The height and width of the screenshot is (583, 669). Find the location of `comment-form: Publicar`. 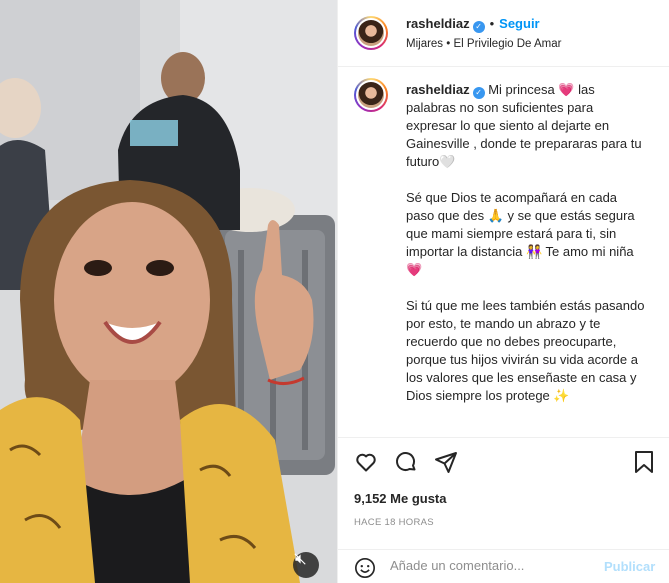

comment-form: Publicar is located at coordinates (503, 566).